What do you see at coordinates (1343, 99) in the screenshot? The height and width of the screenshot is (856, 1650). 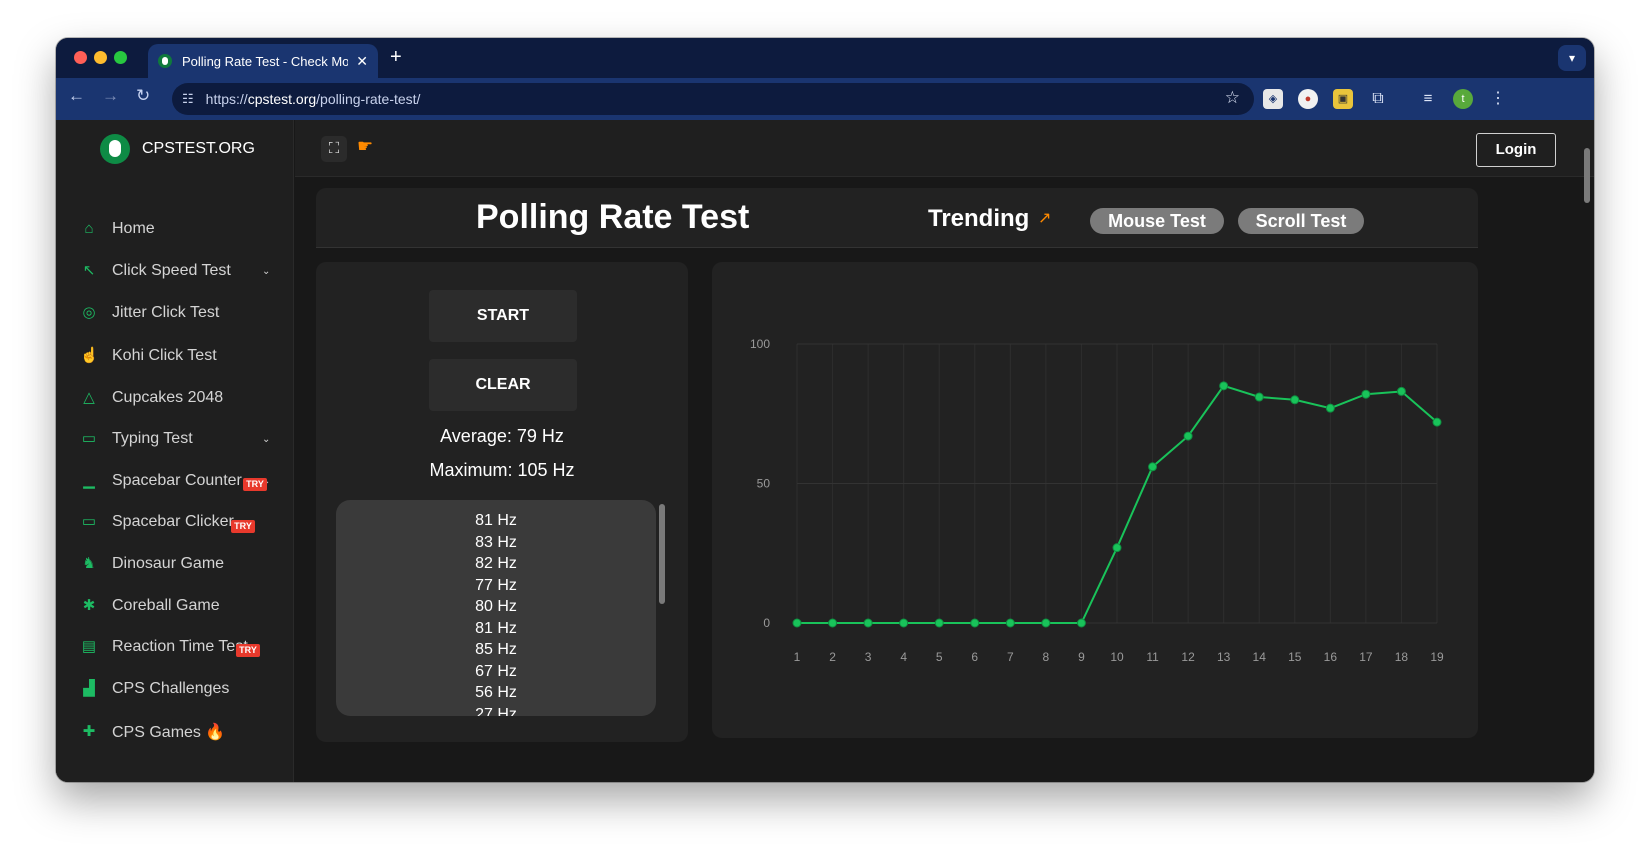 I see `extension-3-icon: ▣` at bounding box center [1343, 99].